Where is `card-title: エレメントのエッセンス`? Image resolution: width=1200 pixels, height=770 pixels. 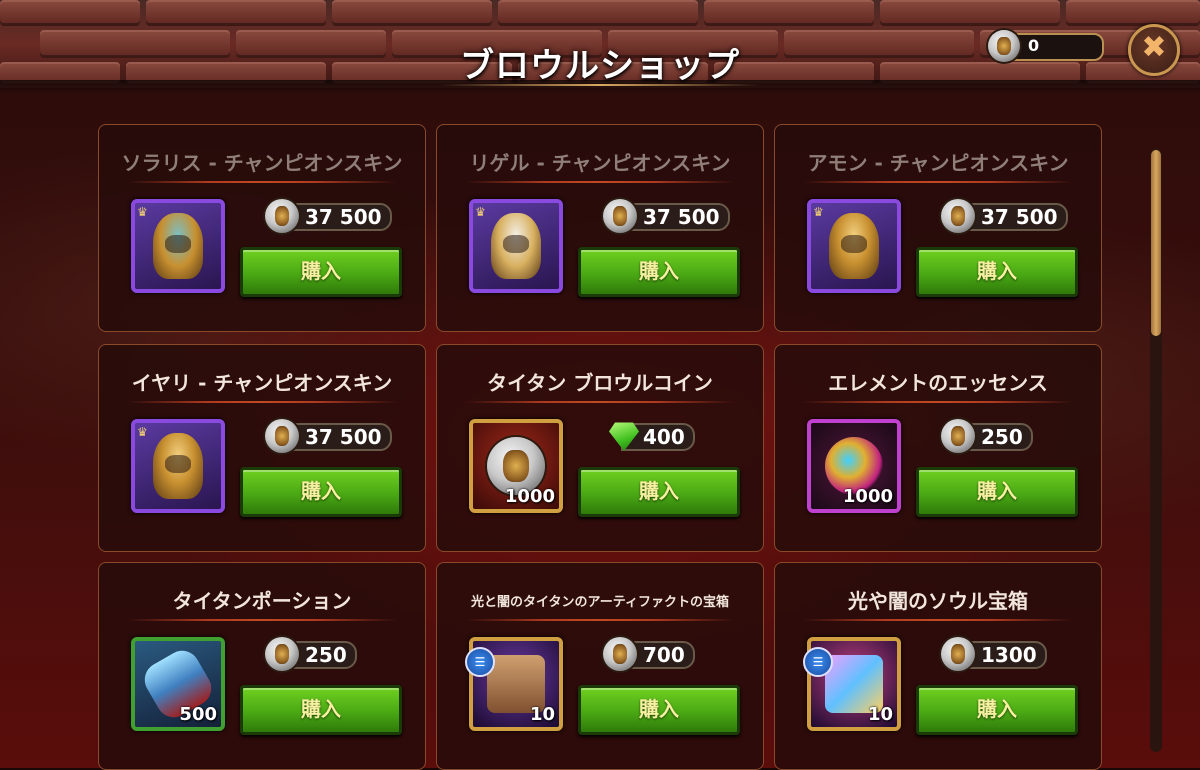 card-title: エレメントのエッセンス is located at coordinates (938, 383).